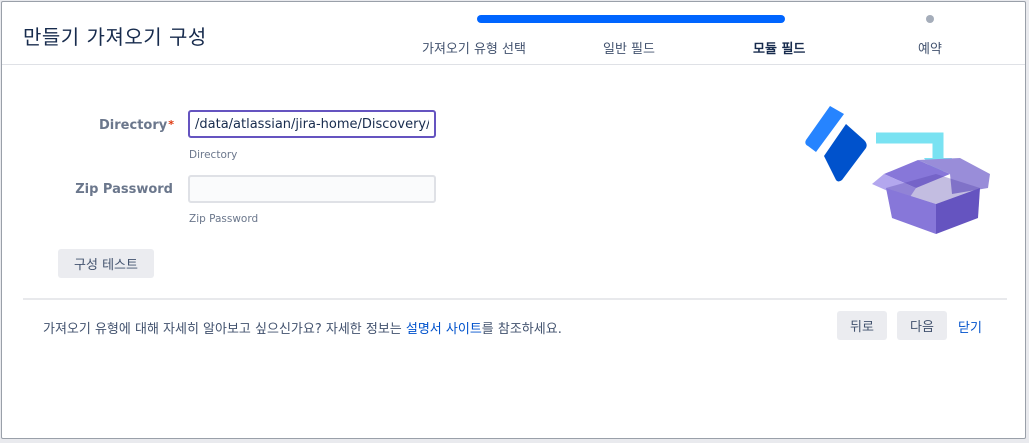  Describe the element at coordinates (106, 263) in the screenshot. I see `test-config-button: 구성 테스트` at that location.